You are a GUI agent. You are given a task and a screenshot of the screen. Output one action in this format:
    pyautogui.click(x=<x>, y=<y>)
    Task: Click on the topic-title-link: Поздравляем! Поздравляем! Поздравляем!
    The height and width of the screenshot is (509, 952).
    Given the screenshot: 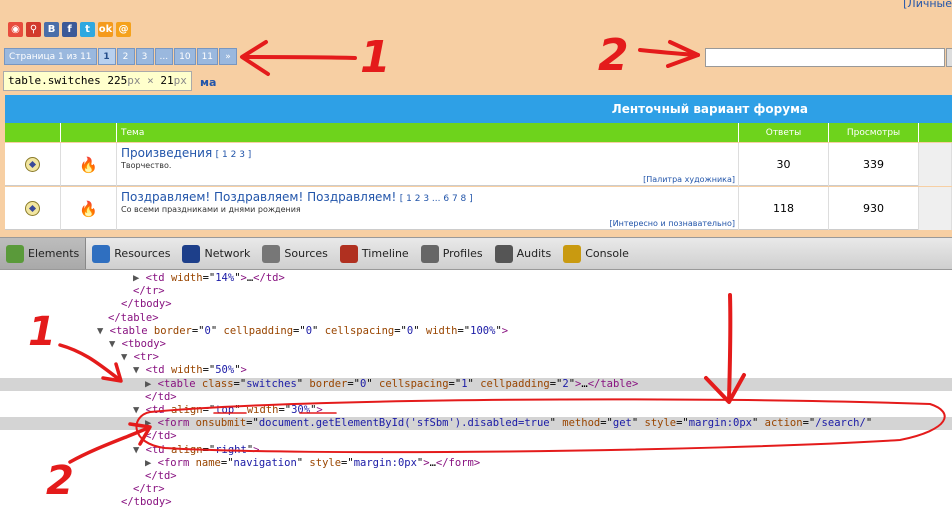 What is the action you would take?
    pyautogui.click(x=258, y=197)
    